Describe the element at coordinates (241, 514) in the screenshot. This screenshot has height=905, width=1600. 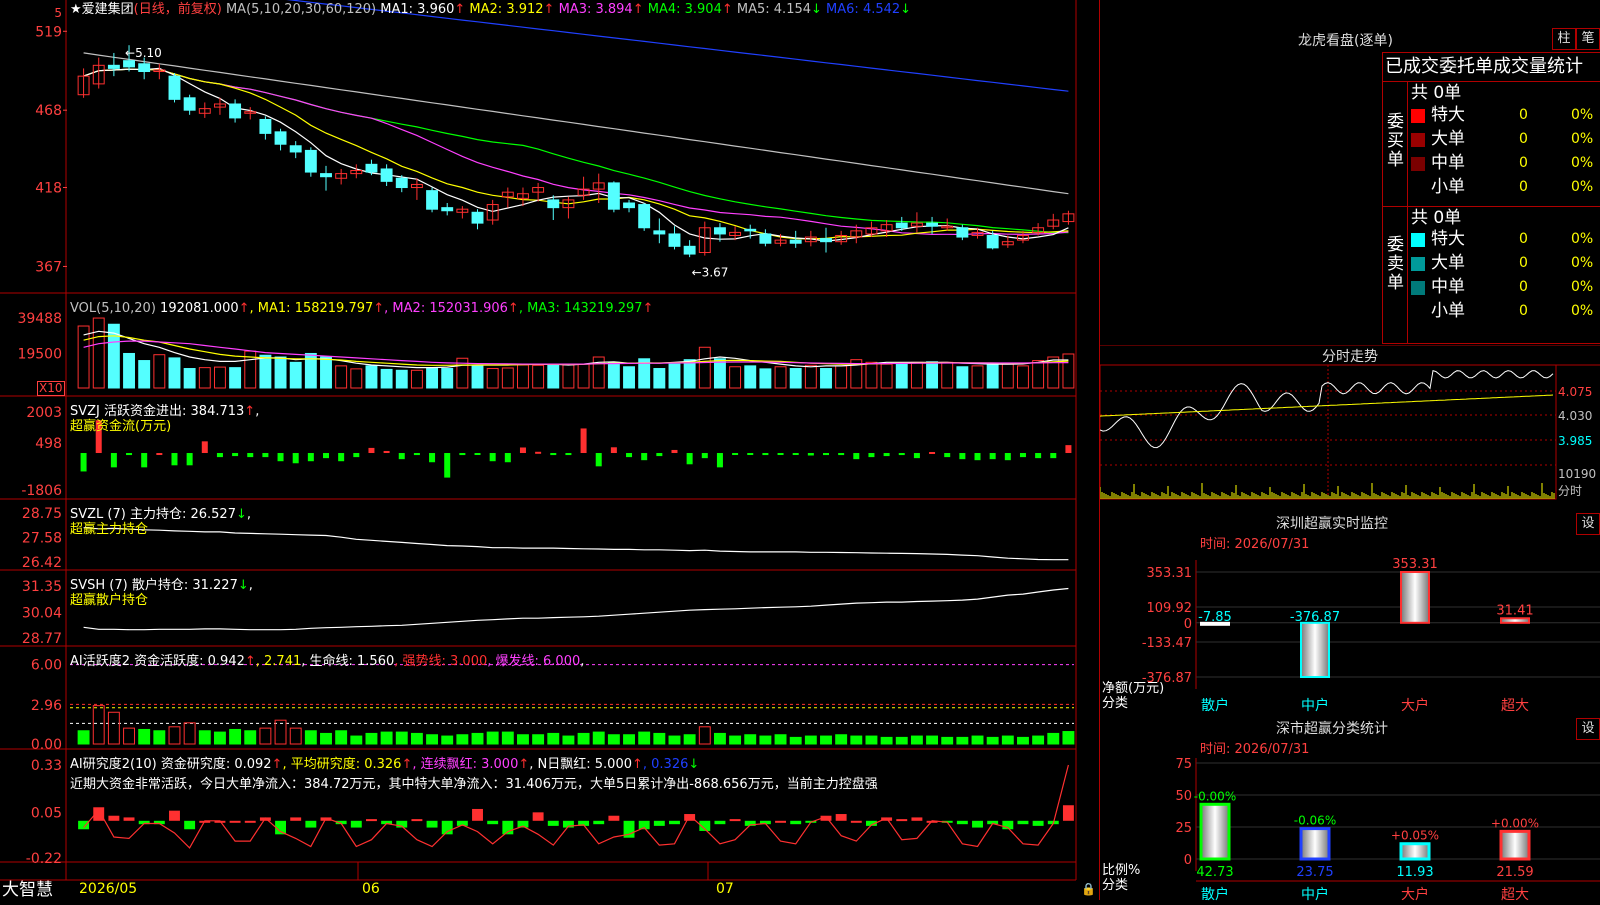
I see `svzl-title-part: ↓` at that location.